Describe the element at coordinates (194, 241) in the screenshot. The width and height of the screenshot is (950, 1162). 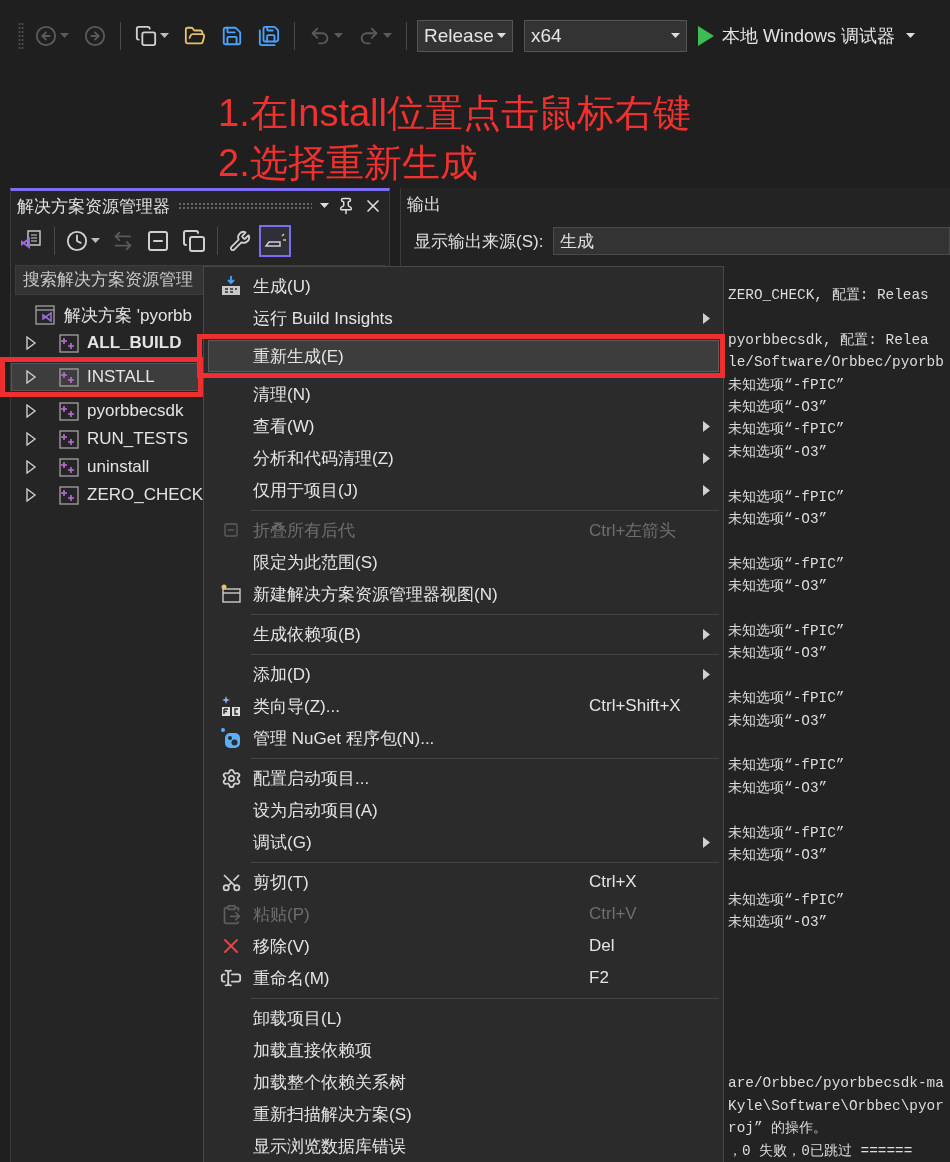
I see `pages-icon` at that location.